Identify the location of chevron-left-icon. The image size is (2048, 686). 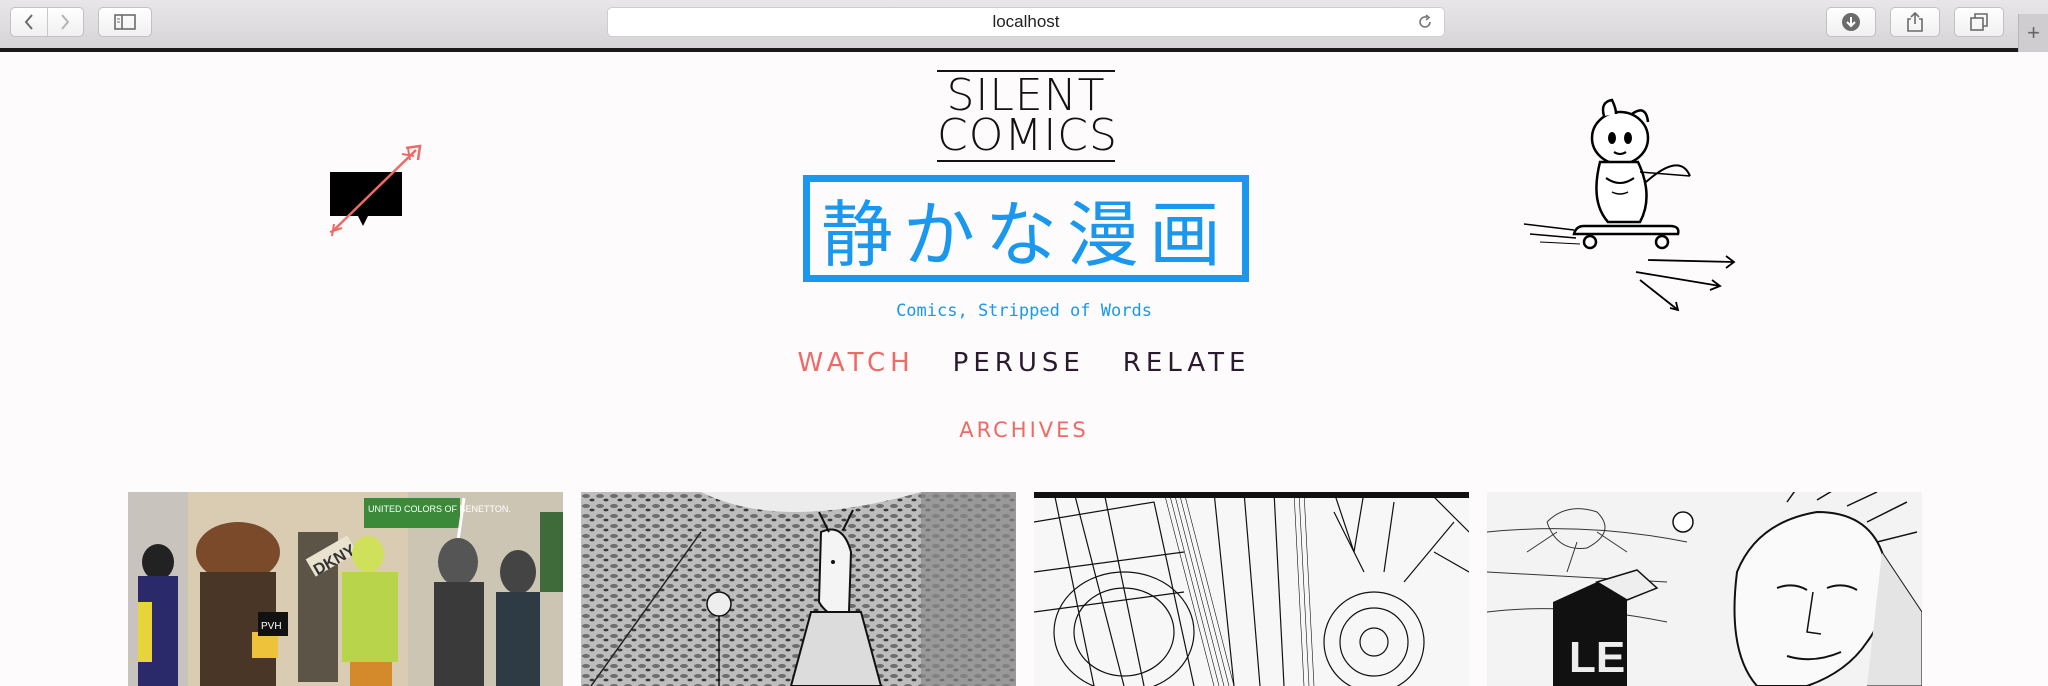
(28, 22).